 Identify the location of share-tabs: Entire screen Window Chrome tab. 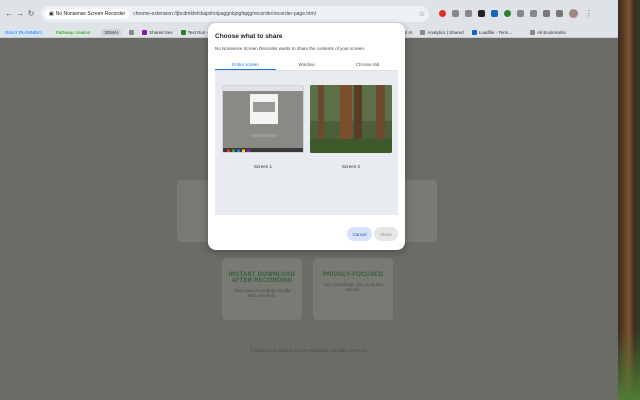
(306, 65).